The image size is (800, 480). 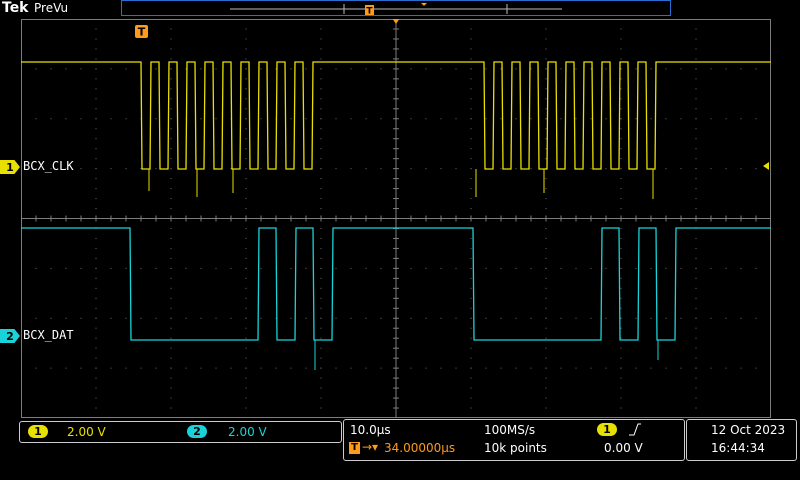 I want to click on record-length: 10k points, so click(x=515, y=448).